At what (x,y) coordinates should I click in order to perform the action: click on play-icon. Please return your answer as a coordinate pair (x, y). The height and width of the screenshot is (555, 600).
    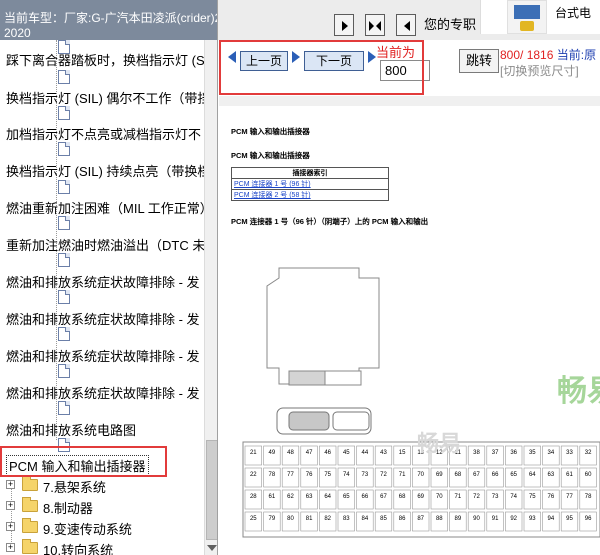
    Looking at the image, I should click on (345, 26).